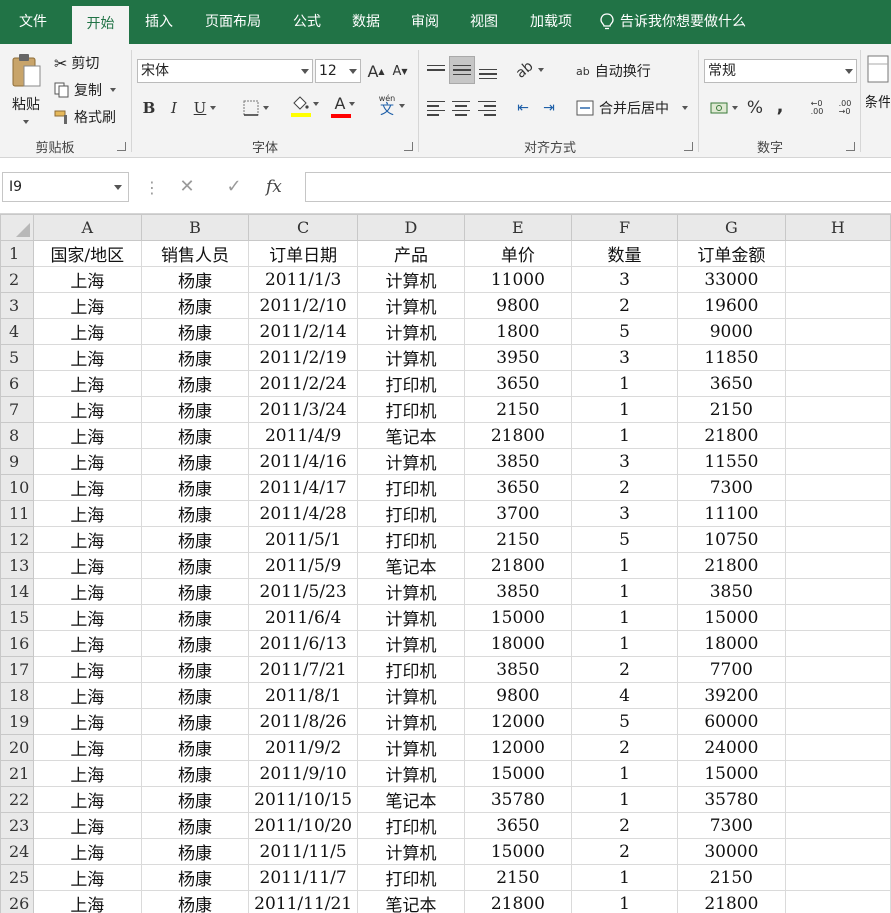  Describe the element at coordinates (624, 253) in the screenshot. I see `cell: 数量` at that location.